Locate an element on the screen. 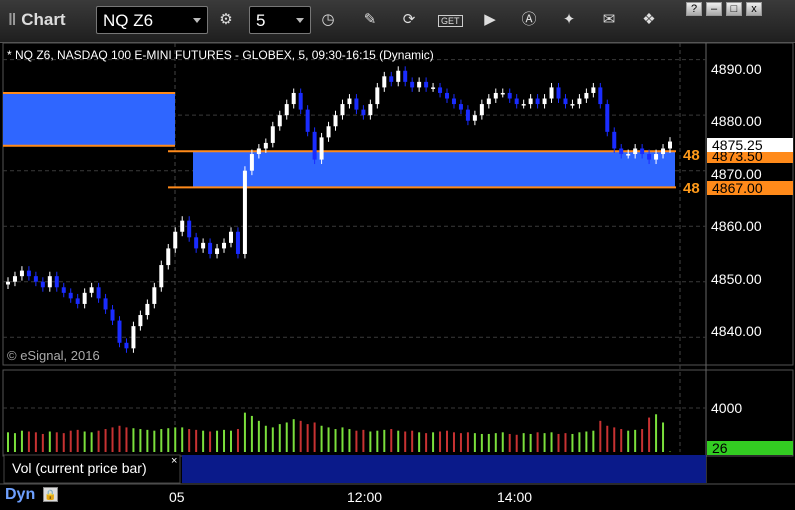 This screenshot has width=795, height=510. time-axis-band is located at coordinates (397, 497).